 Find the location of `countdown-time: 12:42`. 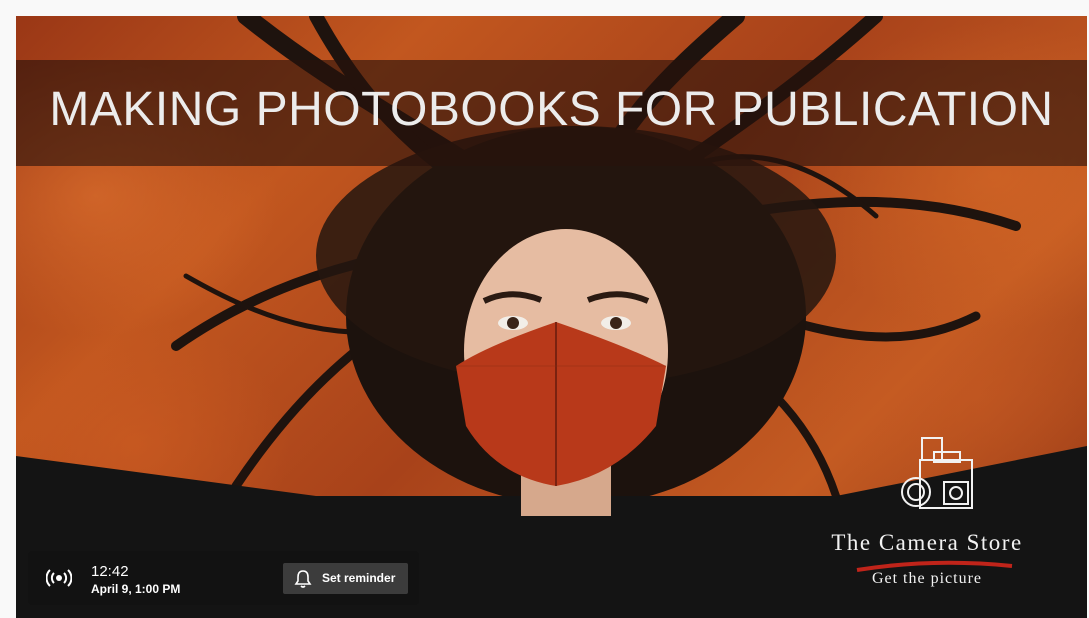

countdown-time: 12:42 is located at coordinates (110, 571).